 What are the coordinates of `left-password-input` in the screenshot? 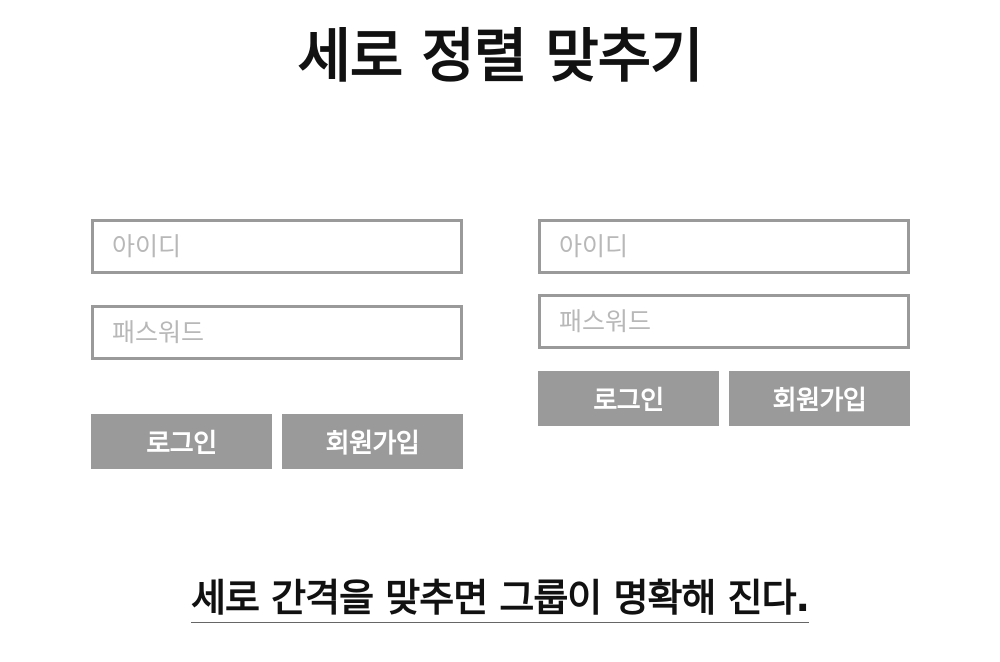 It's located at (277, 332).